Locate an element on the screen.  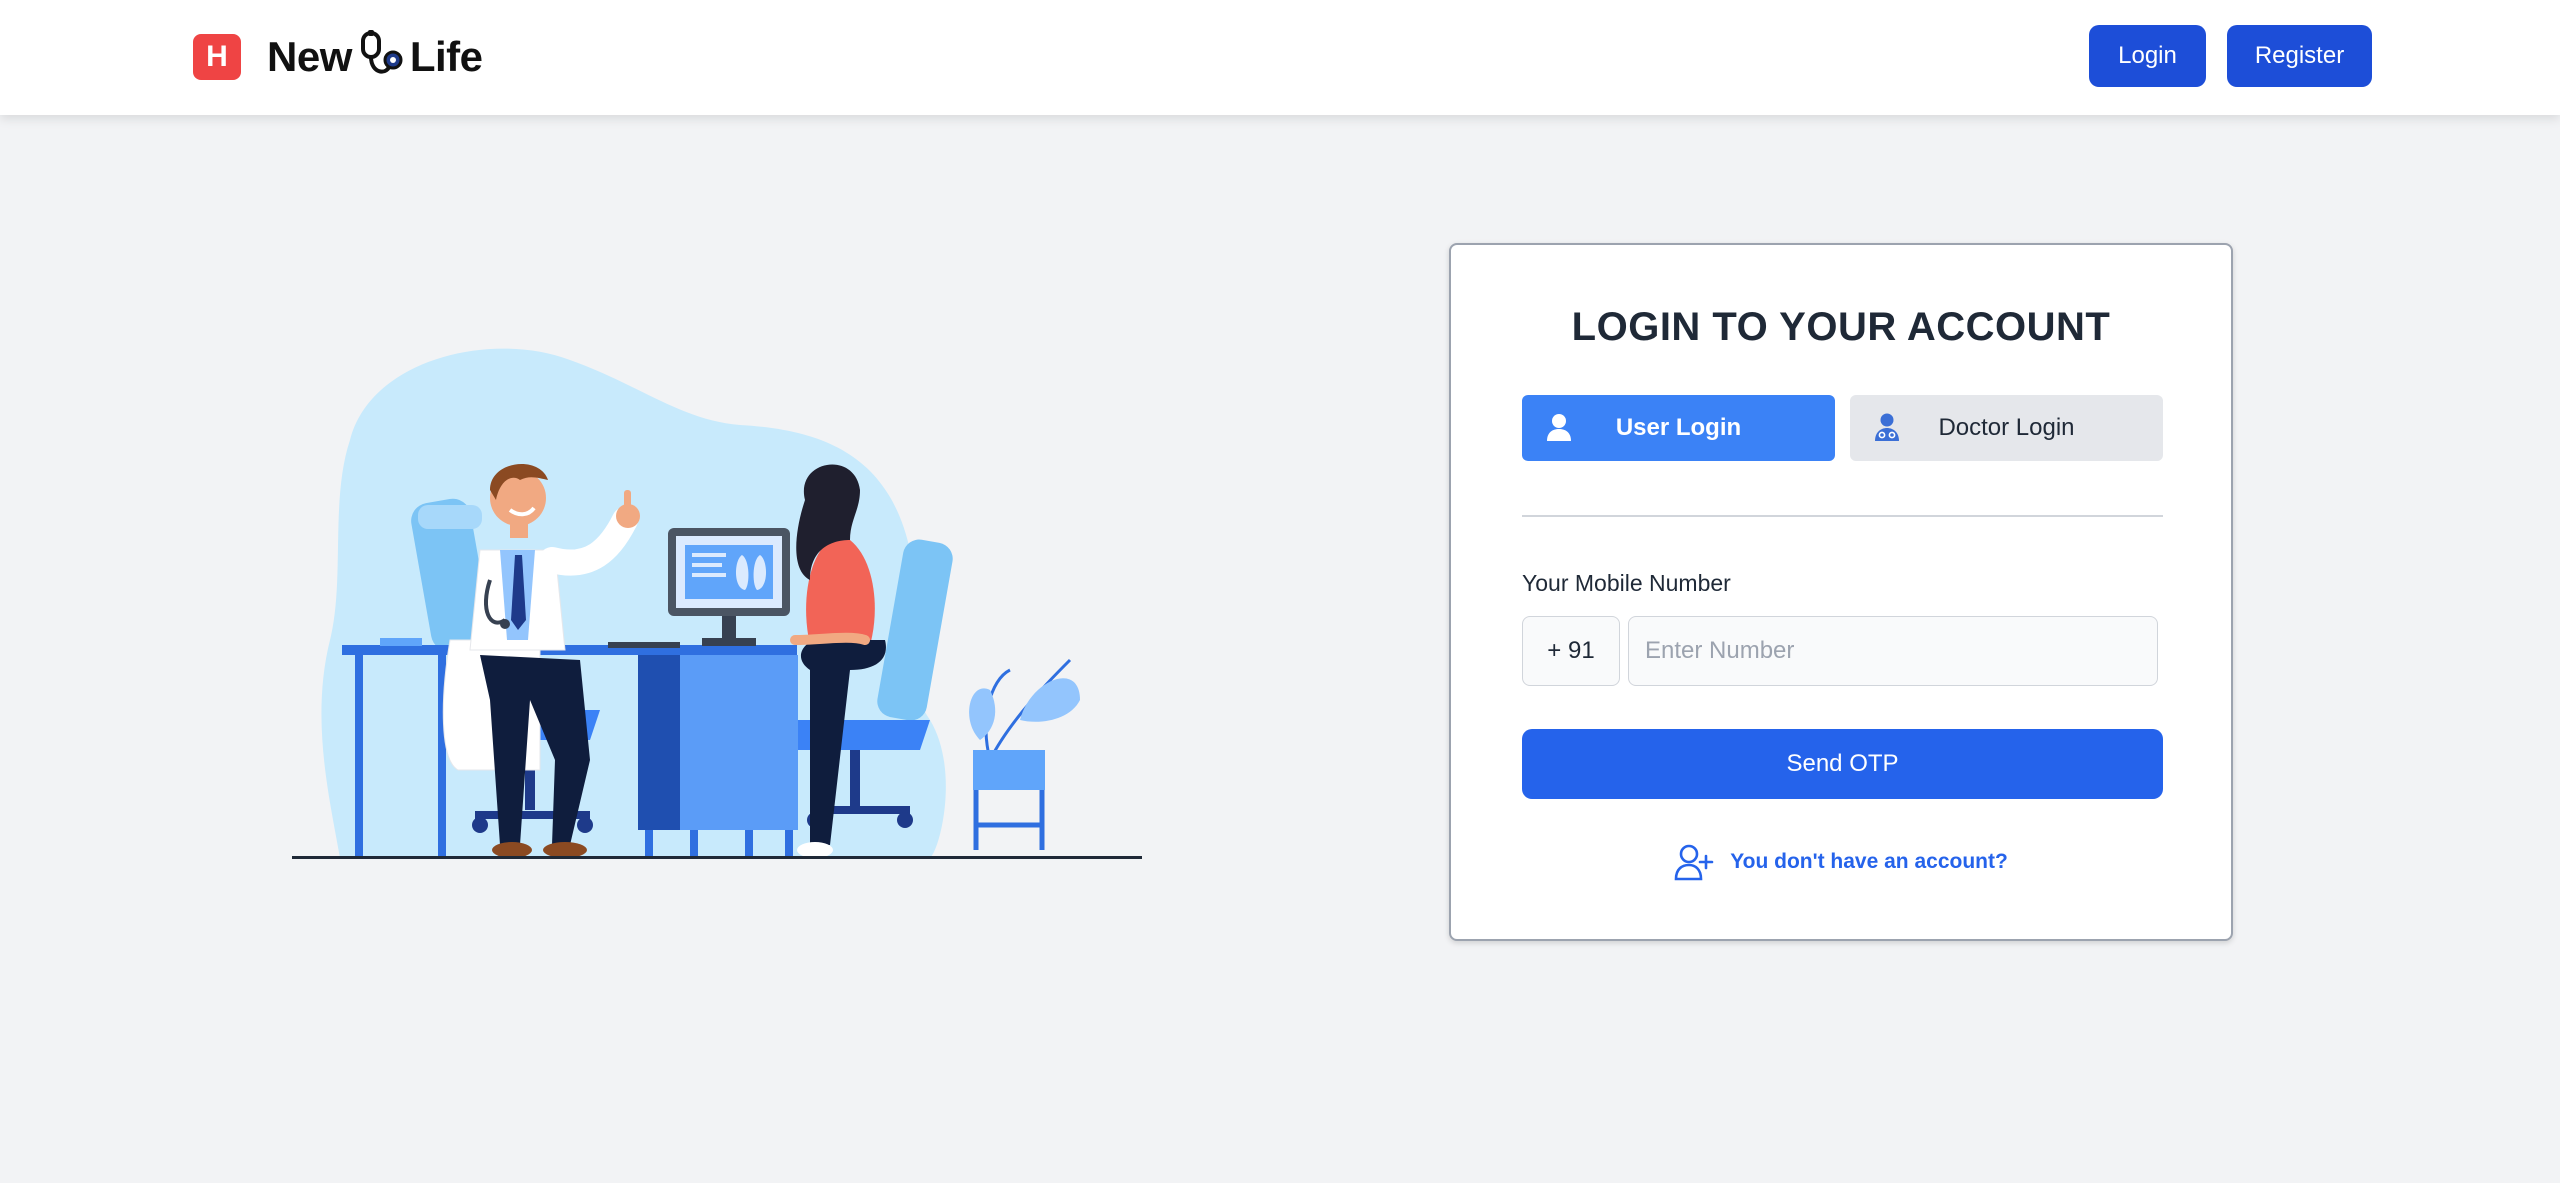
user-icon is located at coordinates (1559, 427).